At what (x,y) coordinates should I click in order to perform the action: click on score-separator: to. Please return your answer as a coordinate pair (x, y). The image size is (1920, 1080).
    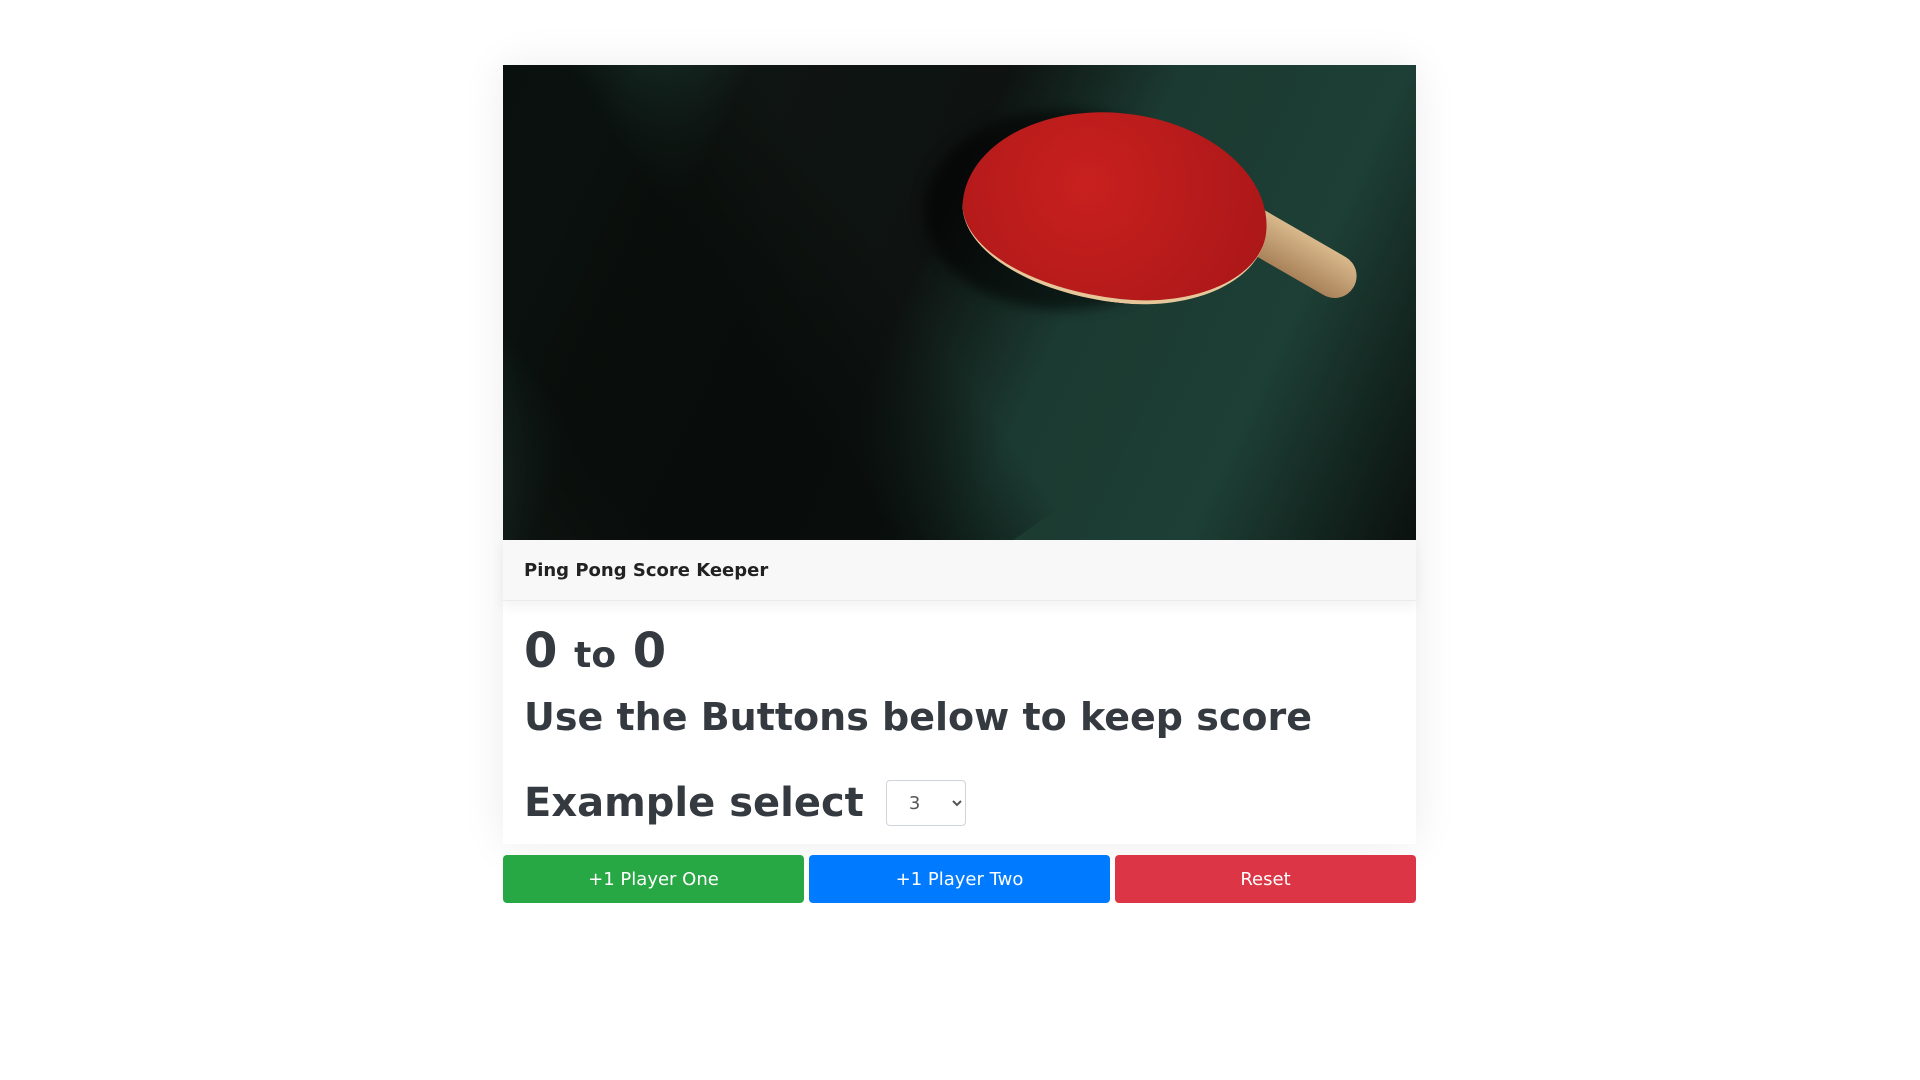
    Looking at the image, I should click on (595, 655).